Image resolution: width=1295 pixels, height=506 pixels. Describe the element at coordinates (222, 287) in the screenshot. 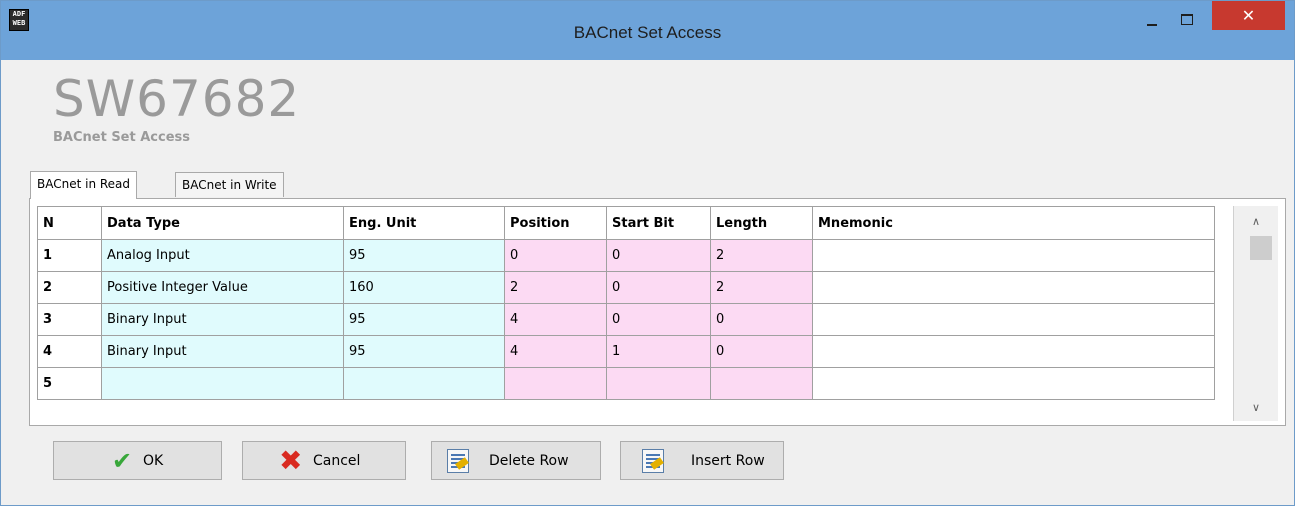

I see `data-type-cell: Positive Integer Value` at that location.